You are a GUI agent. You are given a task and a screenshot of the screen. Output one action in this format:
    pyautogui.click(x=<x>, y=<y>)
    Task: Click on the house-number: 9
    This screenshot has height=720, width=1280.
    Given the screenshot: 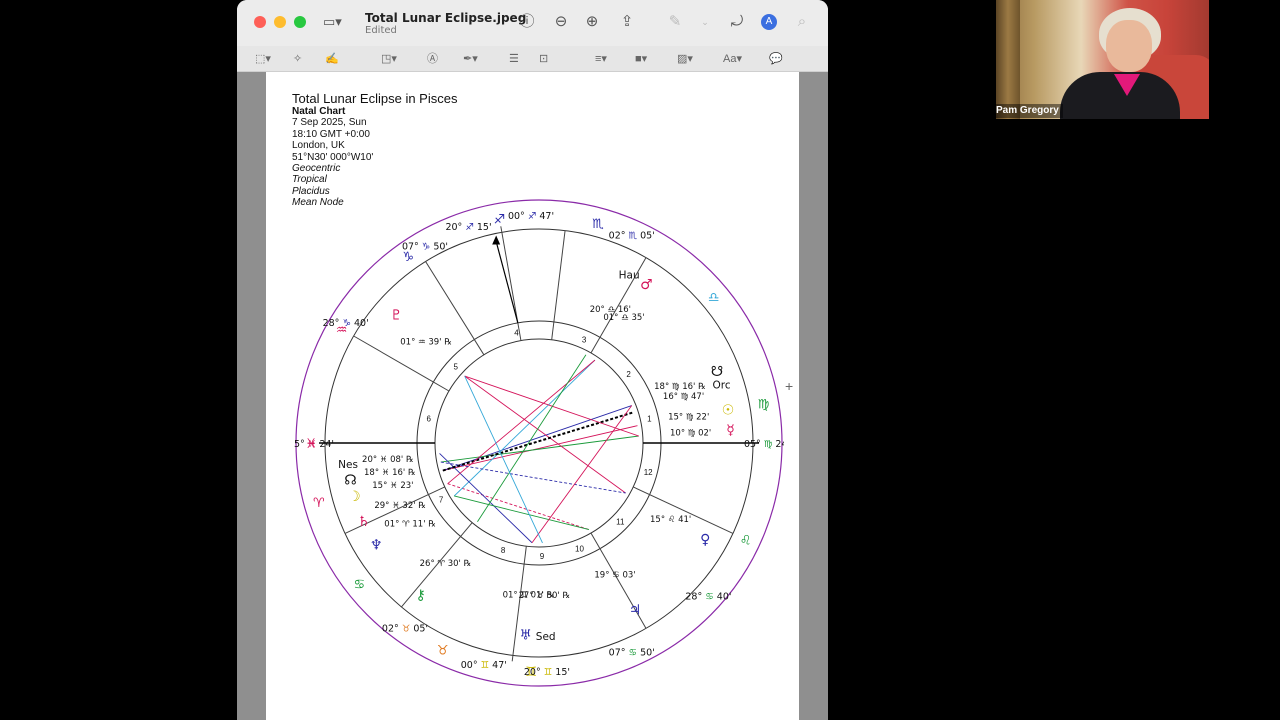 What is the action you would take?
    pyautogui.click(x=542, y=556)
    